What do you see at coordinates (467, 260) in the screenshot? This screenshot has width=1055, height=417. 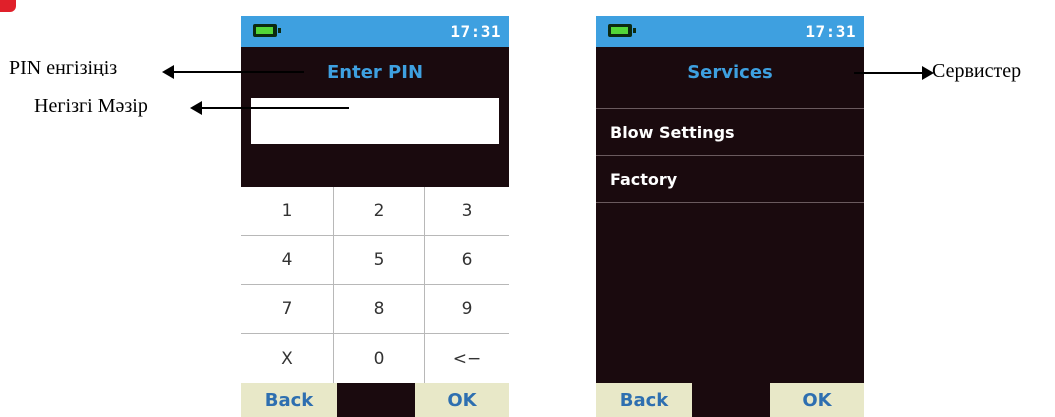 I see `key-6: 6` at bounding box center [467, 260].